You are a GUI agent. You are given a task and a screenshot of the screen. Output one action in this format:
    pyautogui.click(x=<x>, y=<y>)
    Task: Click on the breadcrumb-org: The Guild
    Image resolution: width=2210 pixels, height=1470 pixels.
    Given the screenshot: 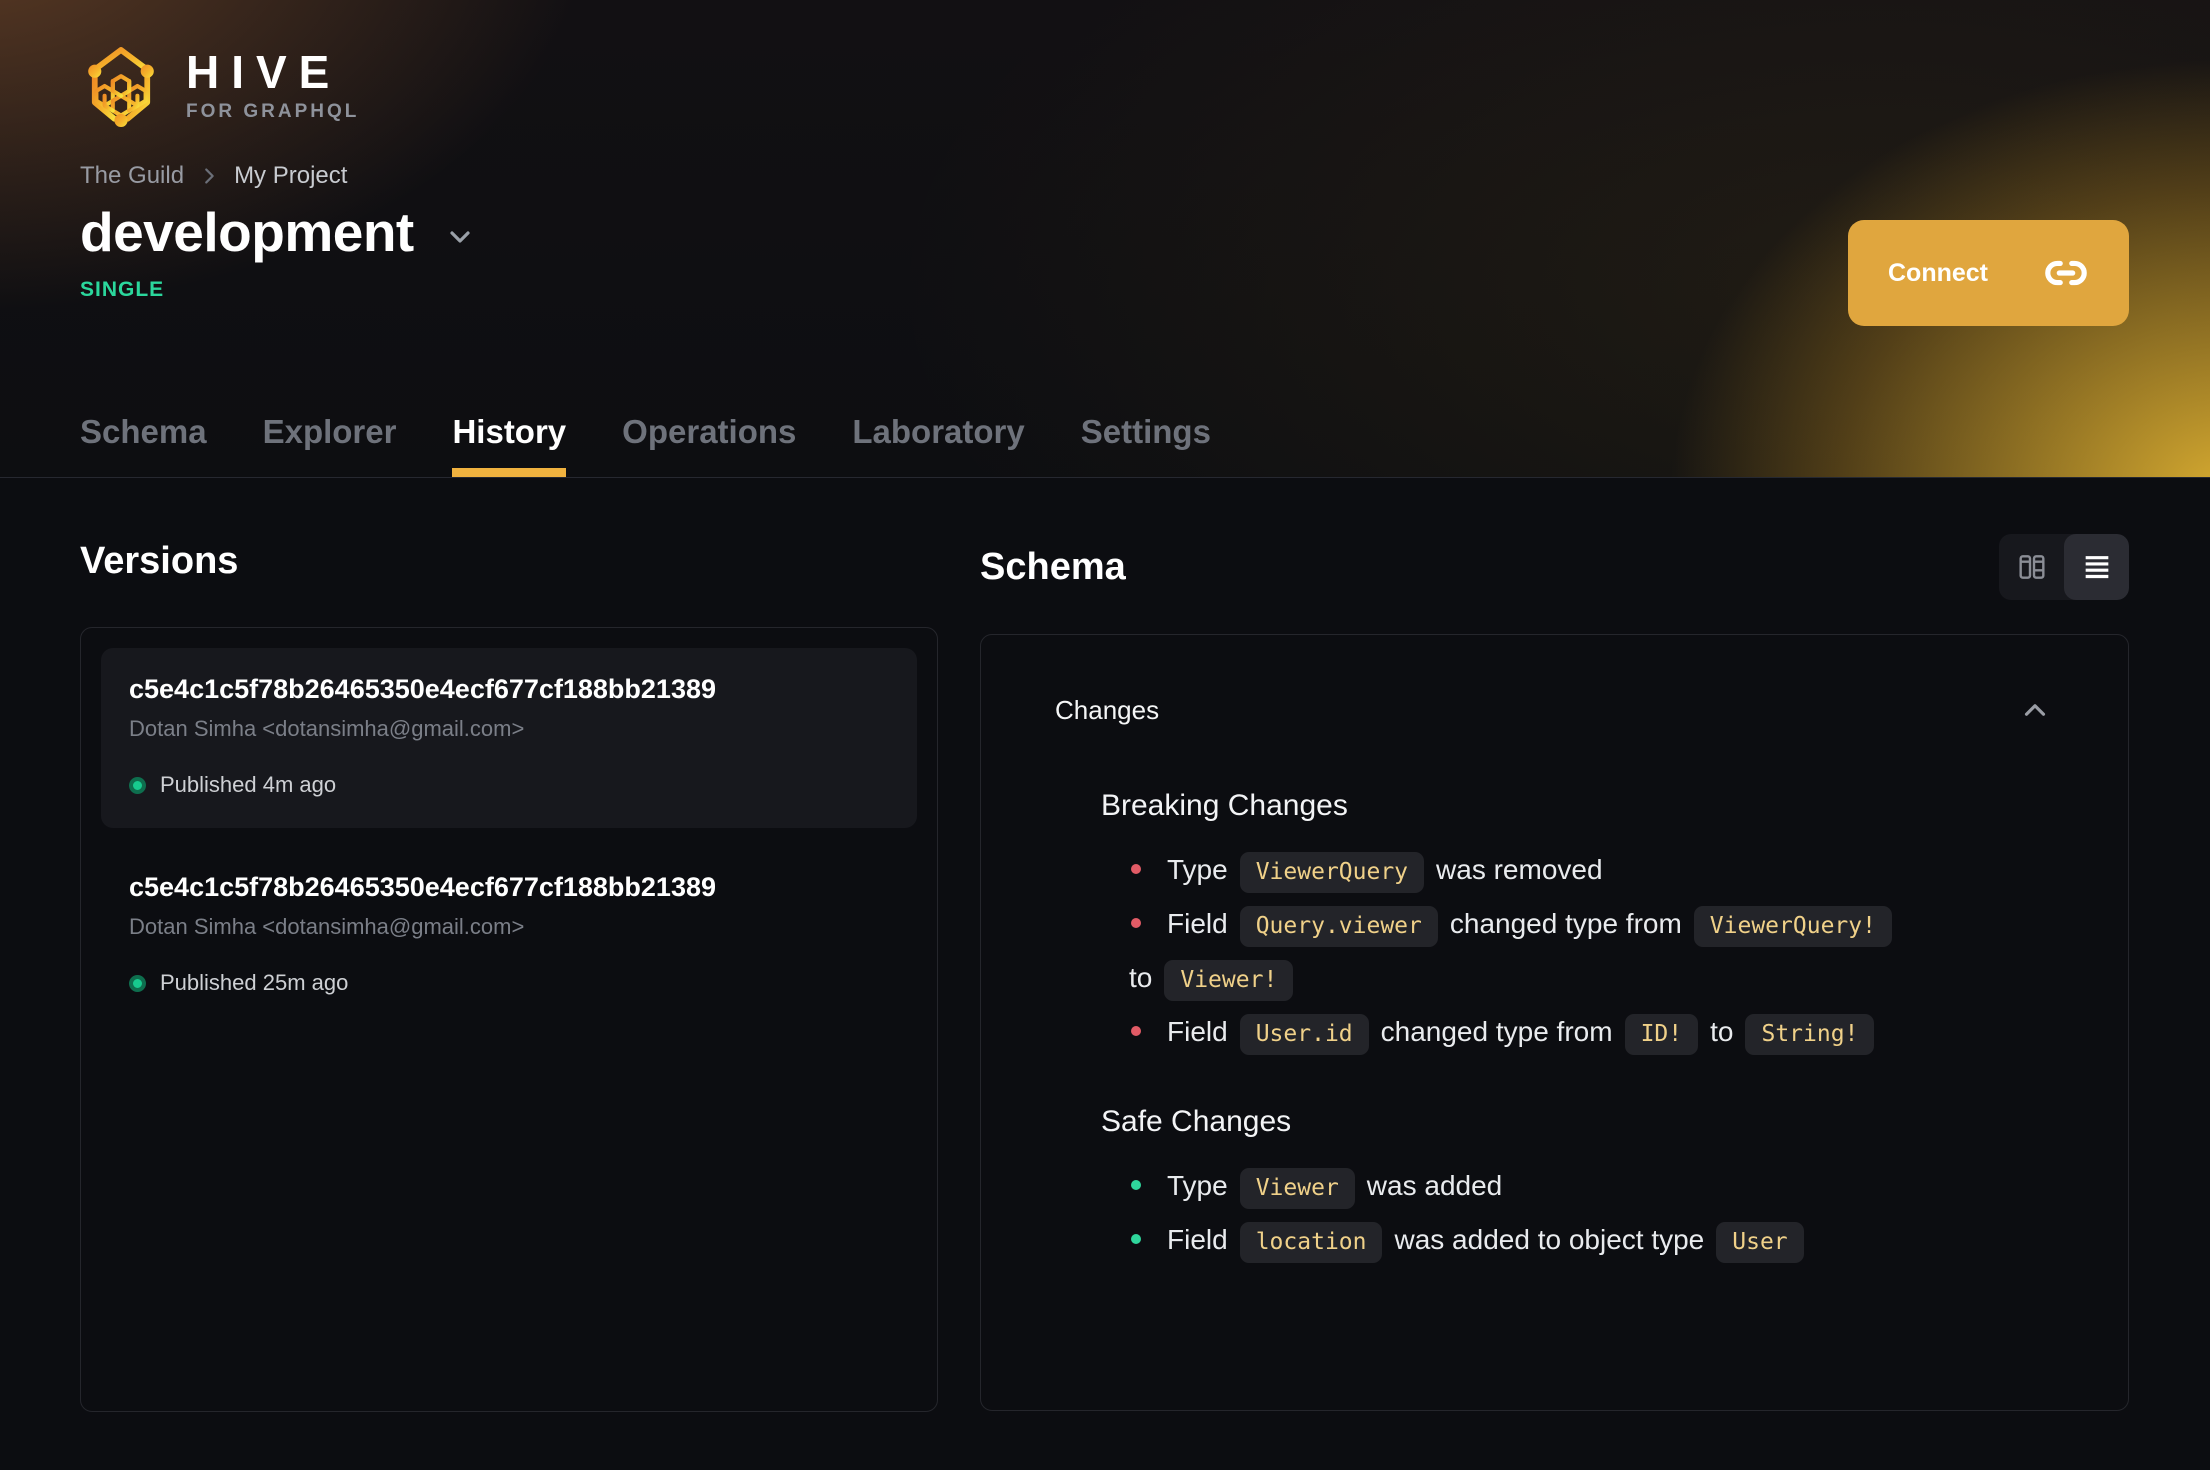 What is the action you would take?
    pyautogui.click(x=132, y=176)
    